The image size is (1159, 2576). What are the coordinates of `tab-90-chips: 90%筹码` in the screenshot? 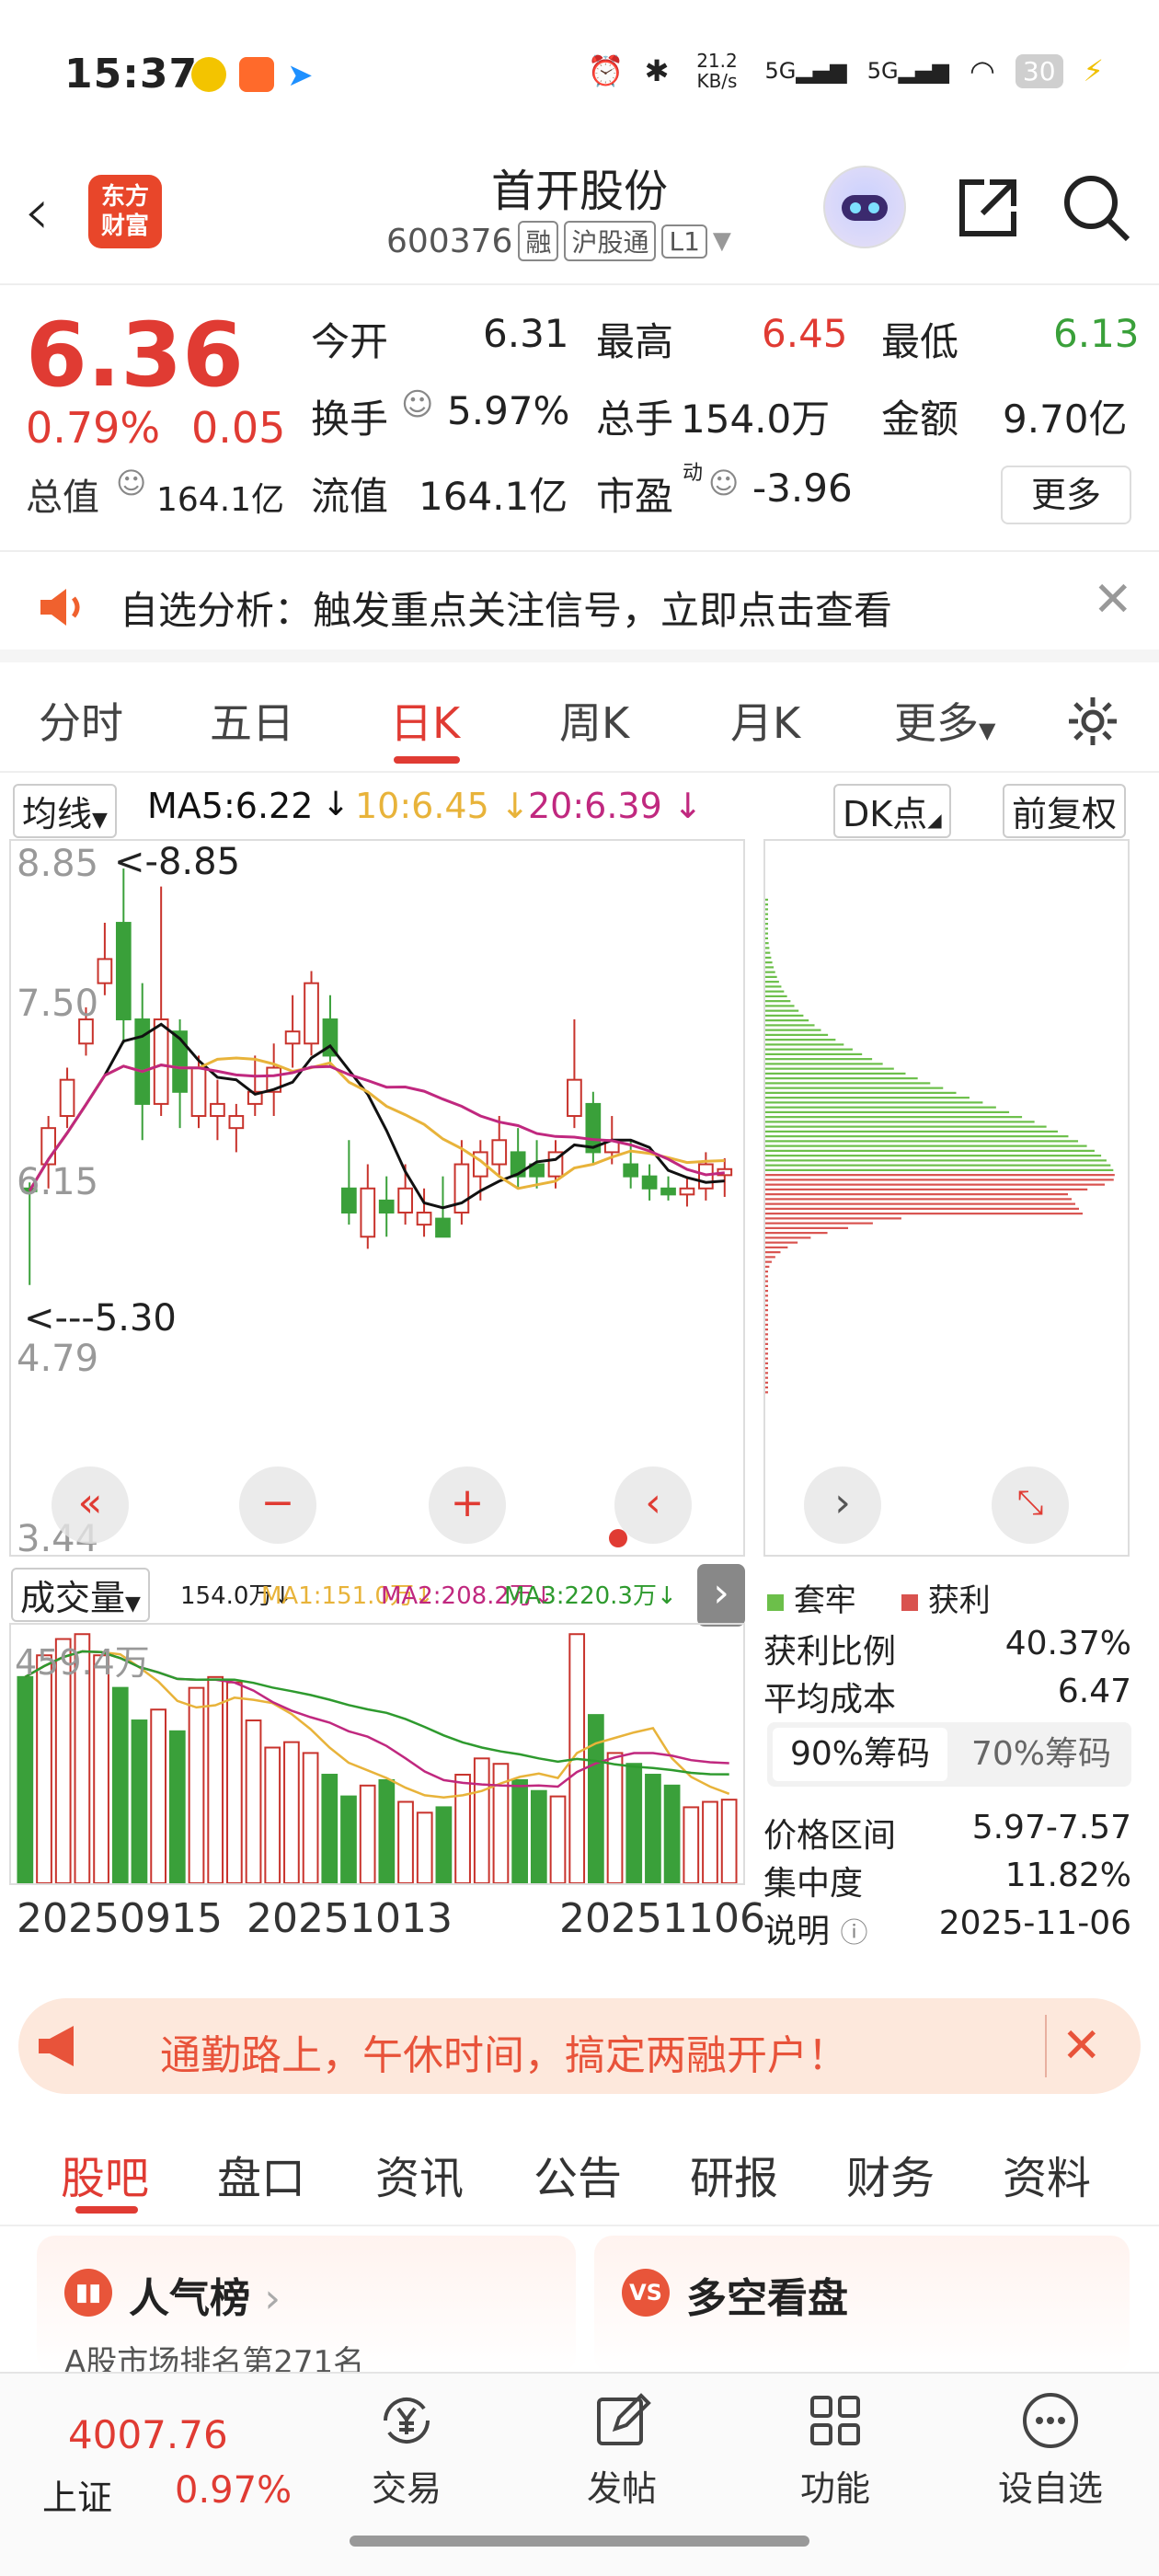 It's located at (860, 1754).